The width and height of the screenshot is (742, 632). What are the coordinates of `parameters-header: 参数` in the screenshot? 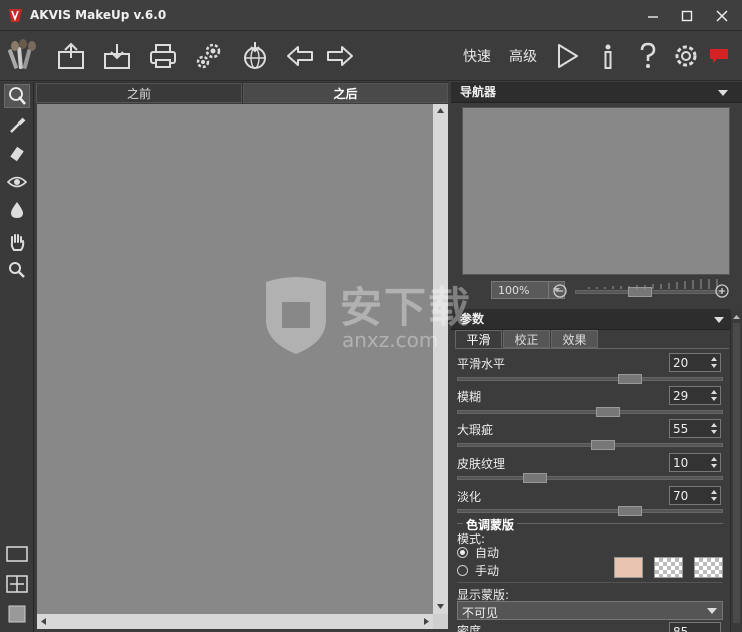 It's located at (590, 319).